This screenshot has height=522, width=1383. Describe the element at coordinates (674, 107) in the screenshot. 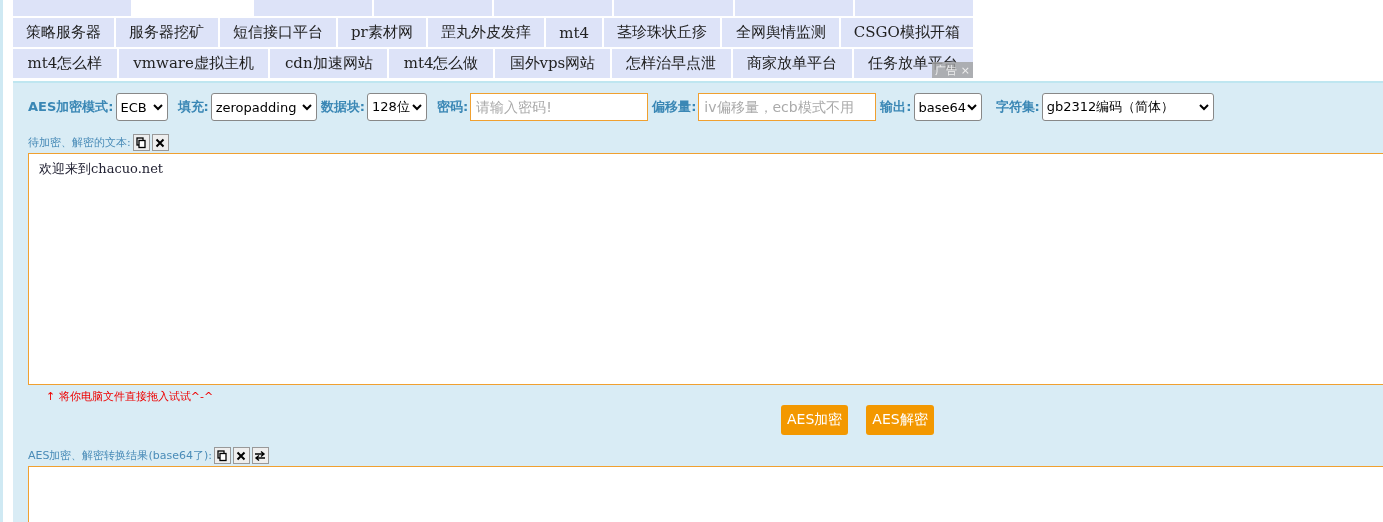

I see `field-label: 偏移量:` at that location.